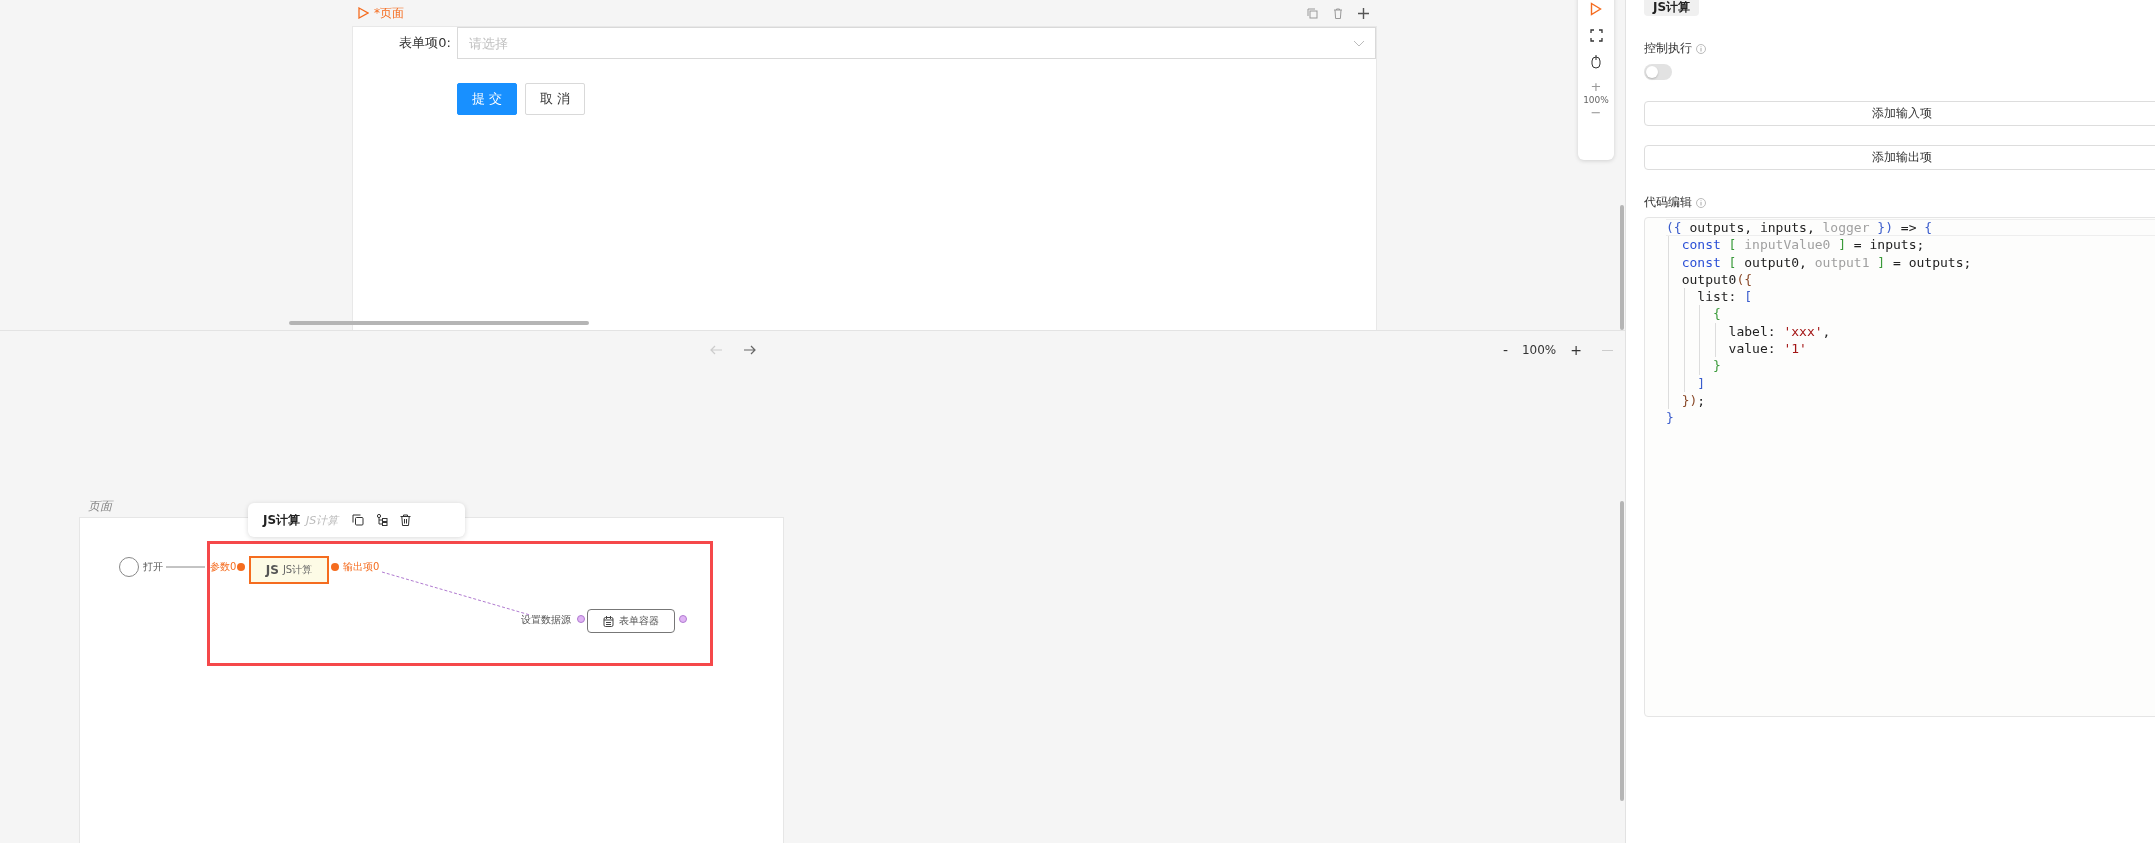 The image size is (2155, 843). I want to click on code-line: });, so click(1910, 400).